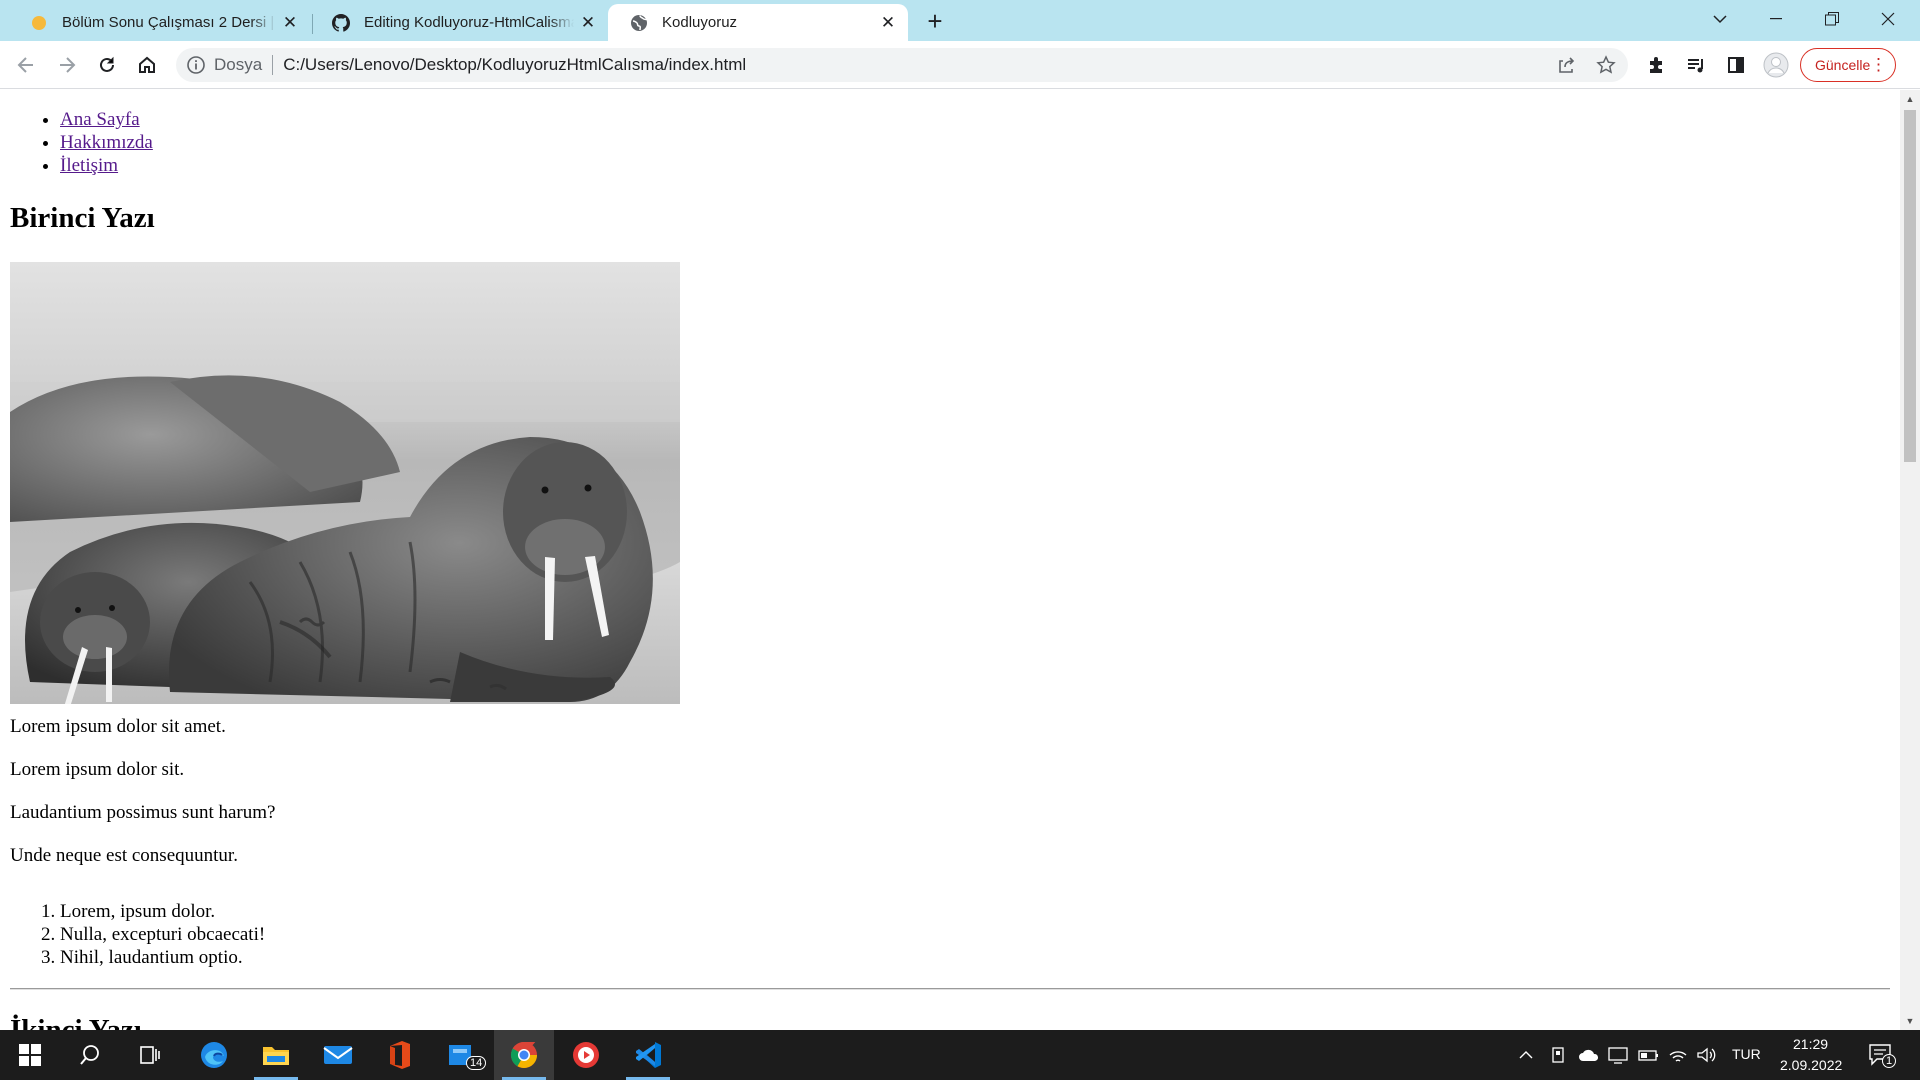 The image size is (1920, 1080). Describe the element at coordinates (341, 22) in the screenshot. I see `github-icon` at that location.